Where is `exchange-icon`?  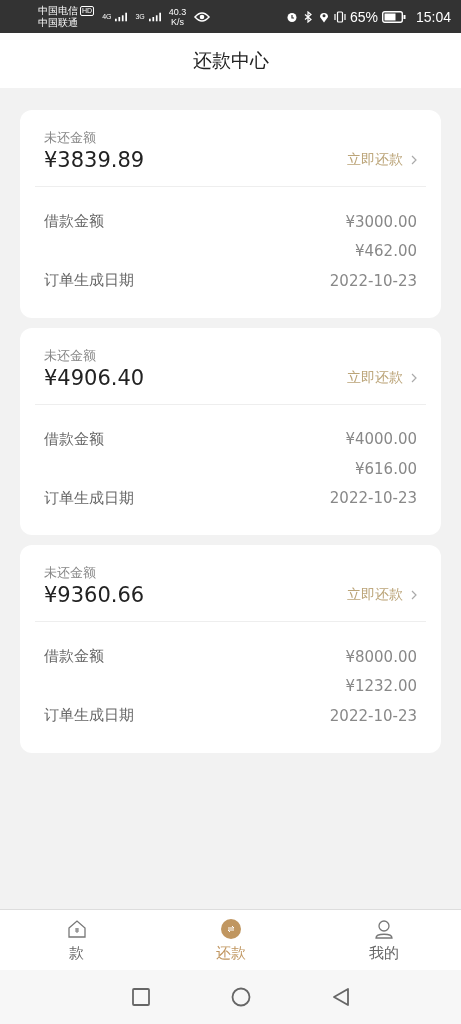
exchange-icon is located at coordinates (230, 928).